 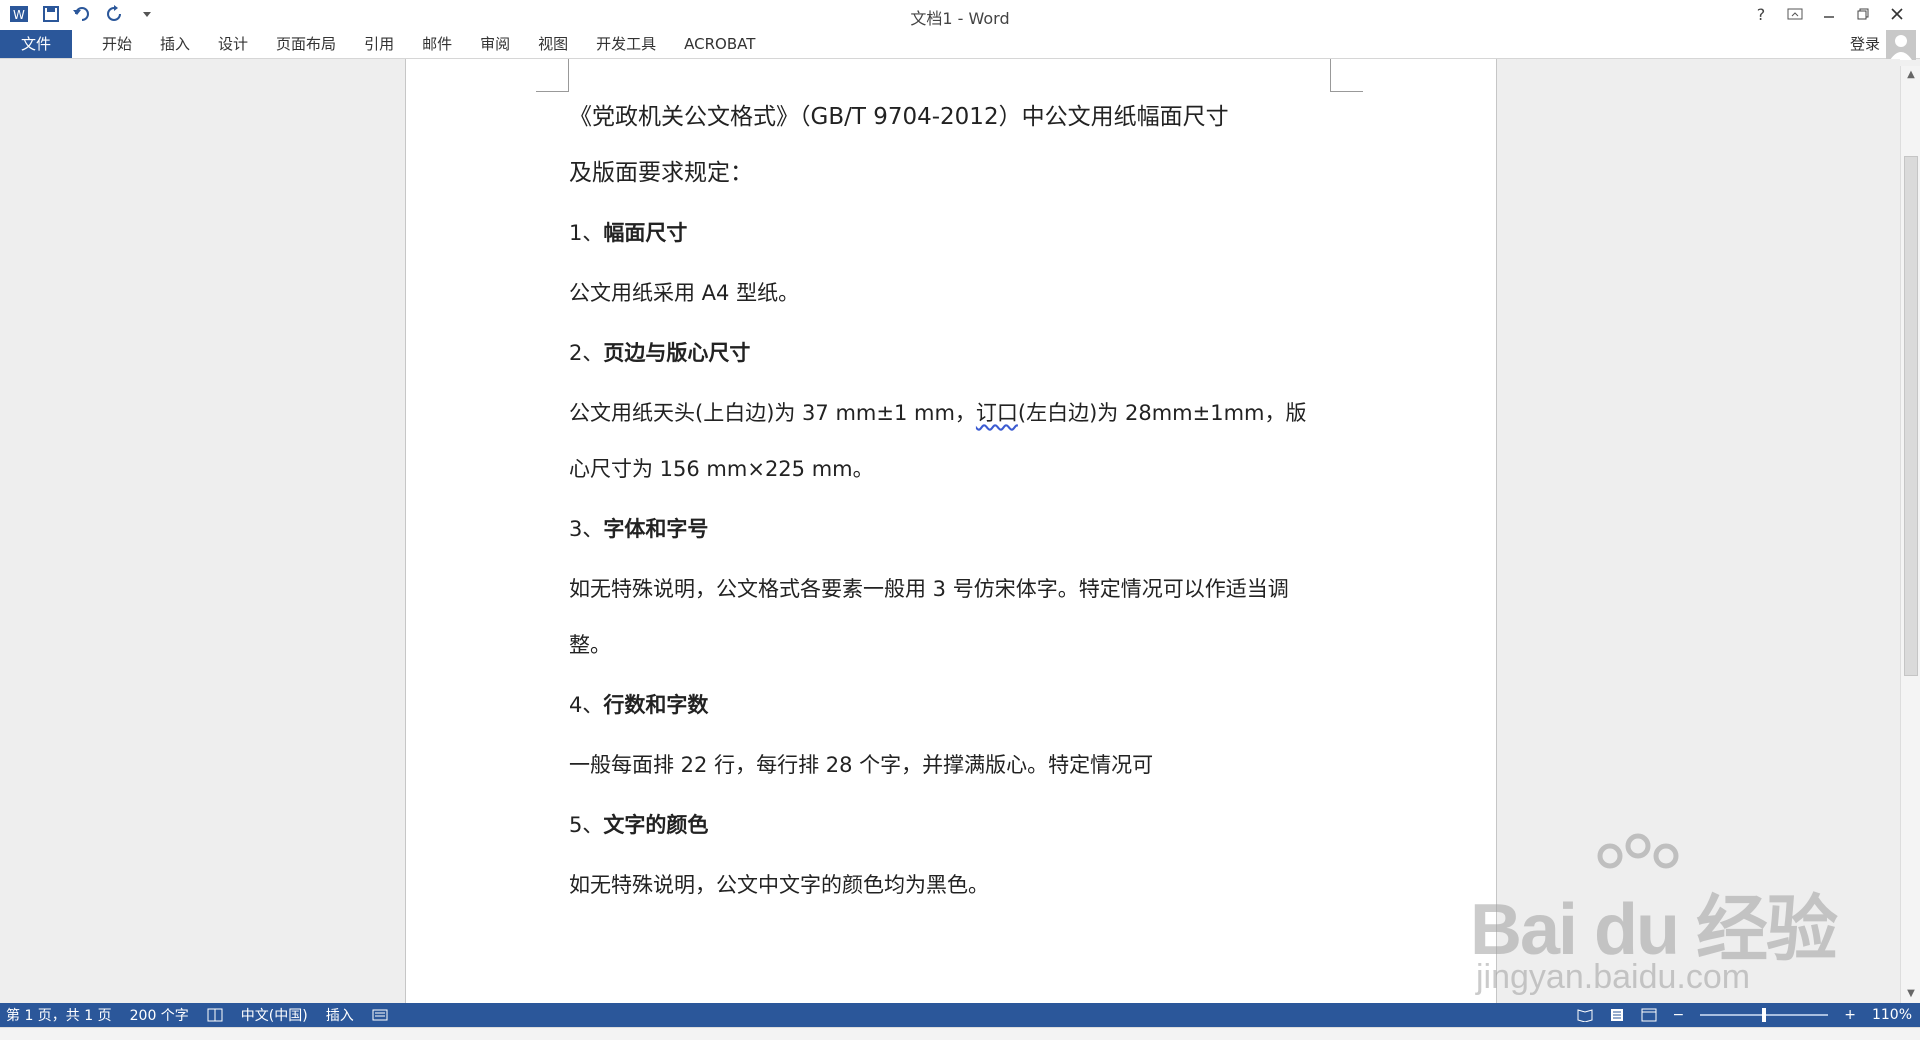 I want to click on section-heading-text: 幅面尺寸, so click(x=645, y=233).